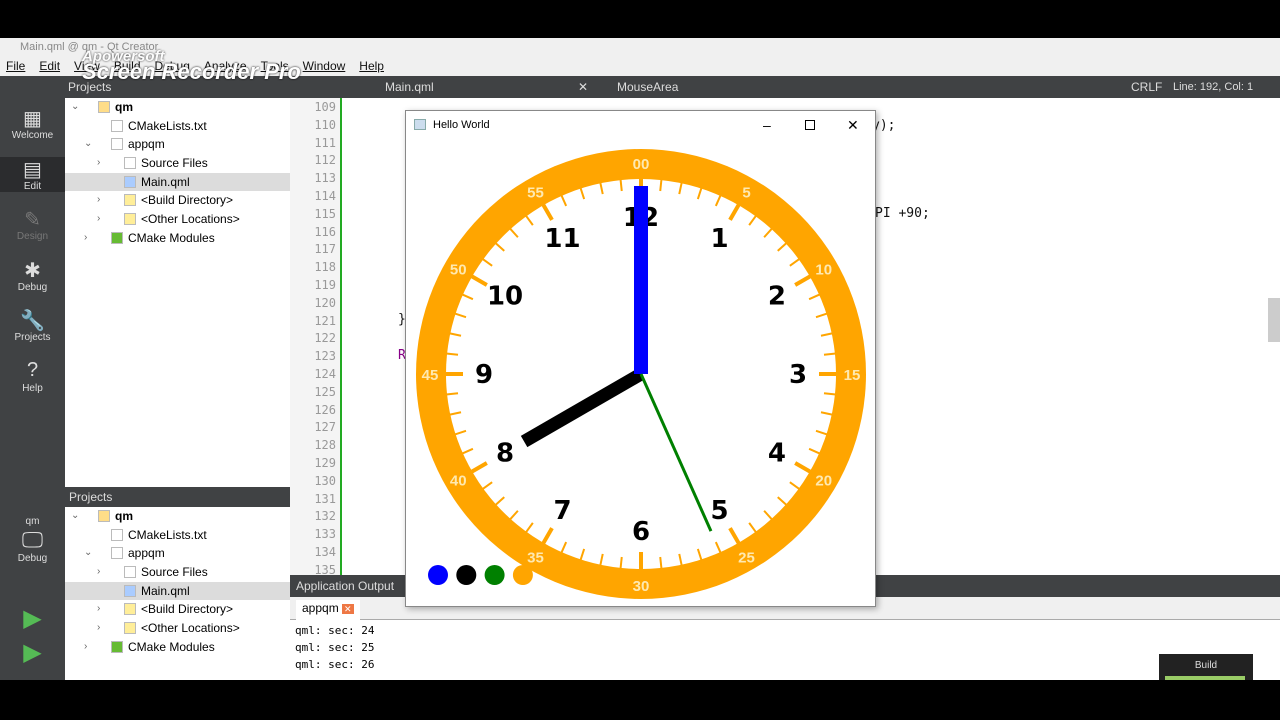  What do you see at coordinates (32, 325) in the screenshot?
I see `mode-projects: 🔧 Projects` at bounding box center [32, 325].